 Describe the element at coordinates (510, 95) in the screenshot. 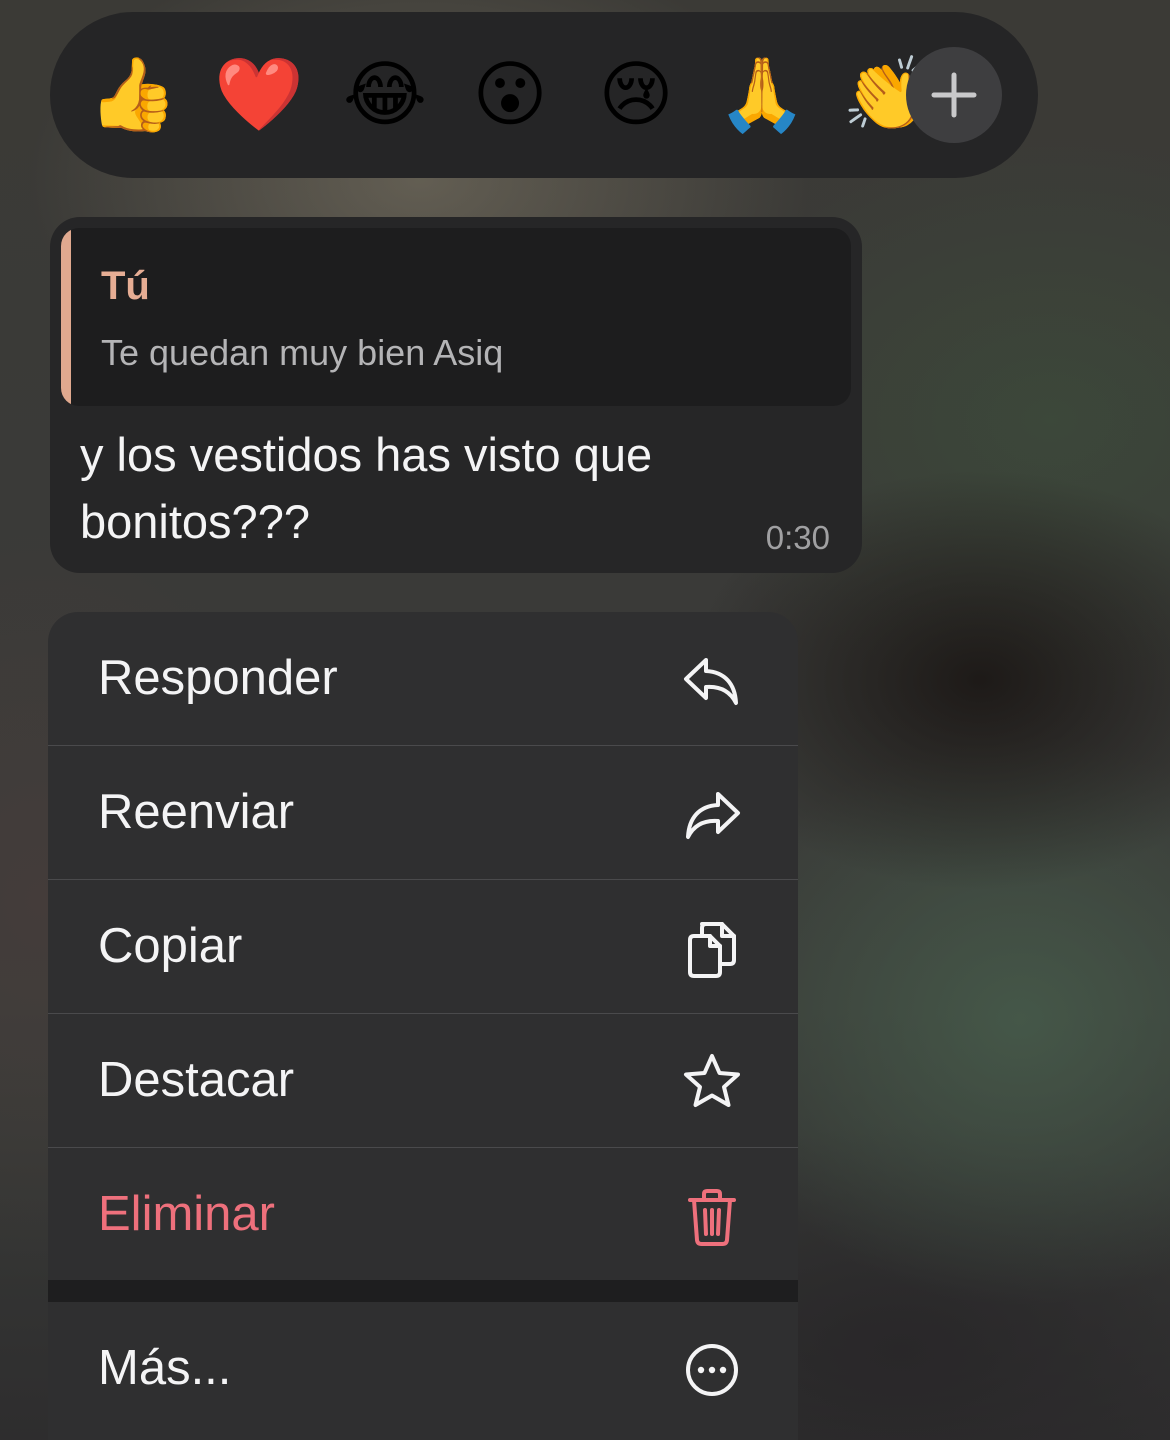

I see `surprised-face-emoji: 😮` at that location.